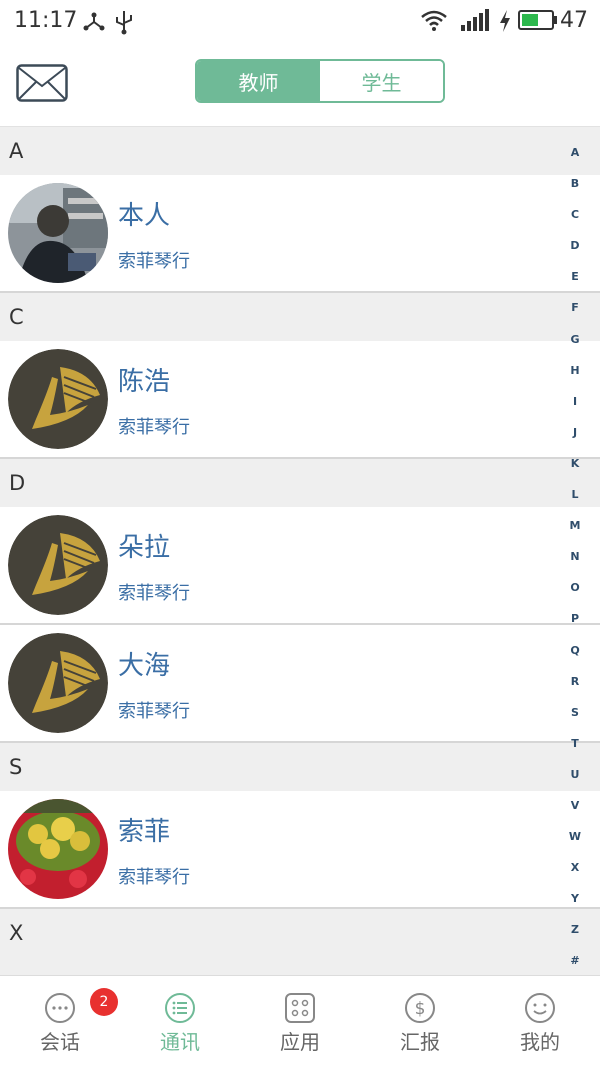 This screenshot has width=600, height=1068. Describe the element at coordinates (575, 503) in the screenshot. I see `index-letter: L` at that location.